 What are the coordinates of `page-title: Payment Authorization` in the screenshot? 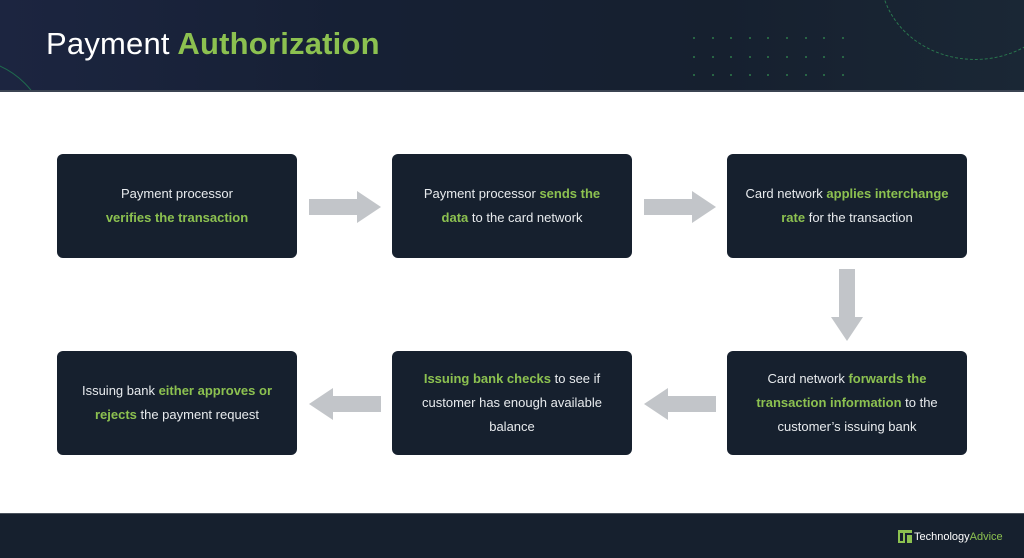 It's located at (213, 44).